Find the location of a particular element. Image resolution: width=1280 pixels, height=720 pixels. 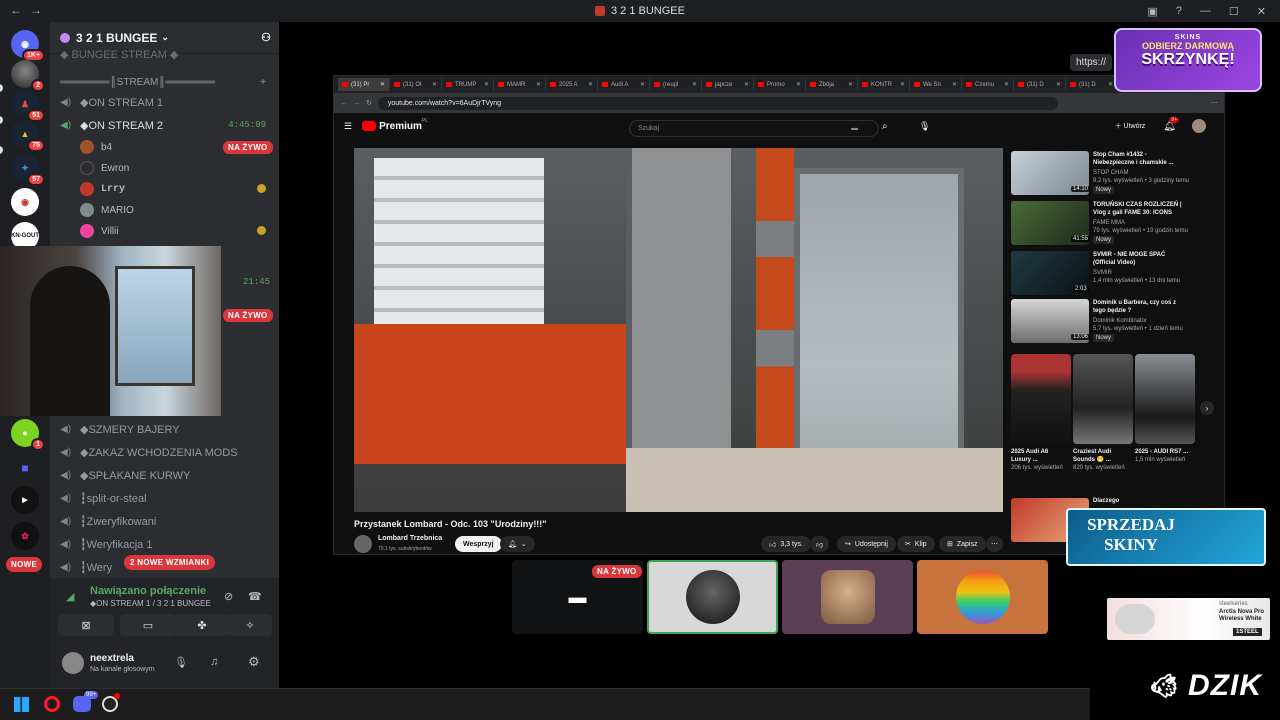

browser-tab: Czemu ✕ is located at coordinates (988, 84).